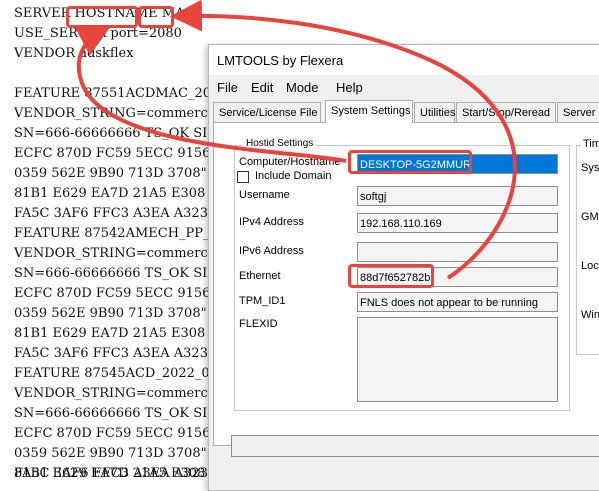 The image size is (599, 491). What do you see at coordinates (369, 111) in the screenshot?
I see `tab-system-settings: System Settings` at bounding box center [369, 111].